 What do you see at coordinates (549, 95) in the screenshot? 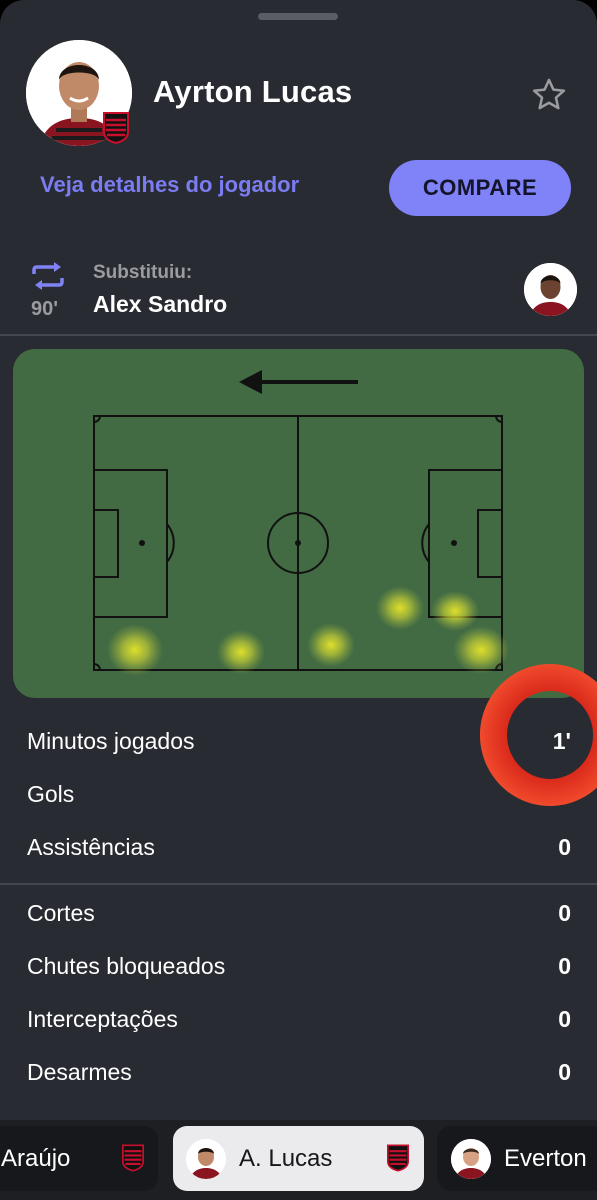
I see `favorite-star-icon` at bounding box center [549, 95].